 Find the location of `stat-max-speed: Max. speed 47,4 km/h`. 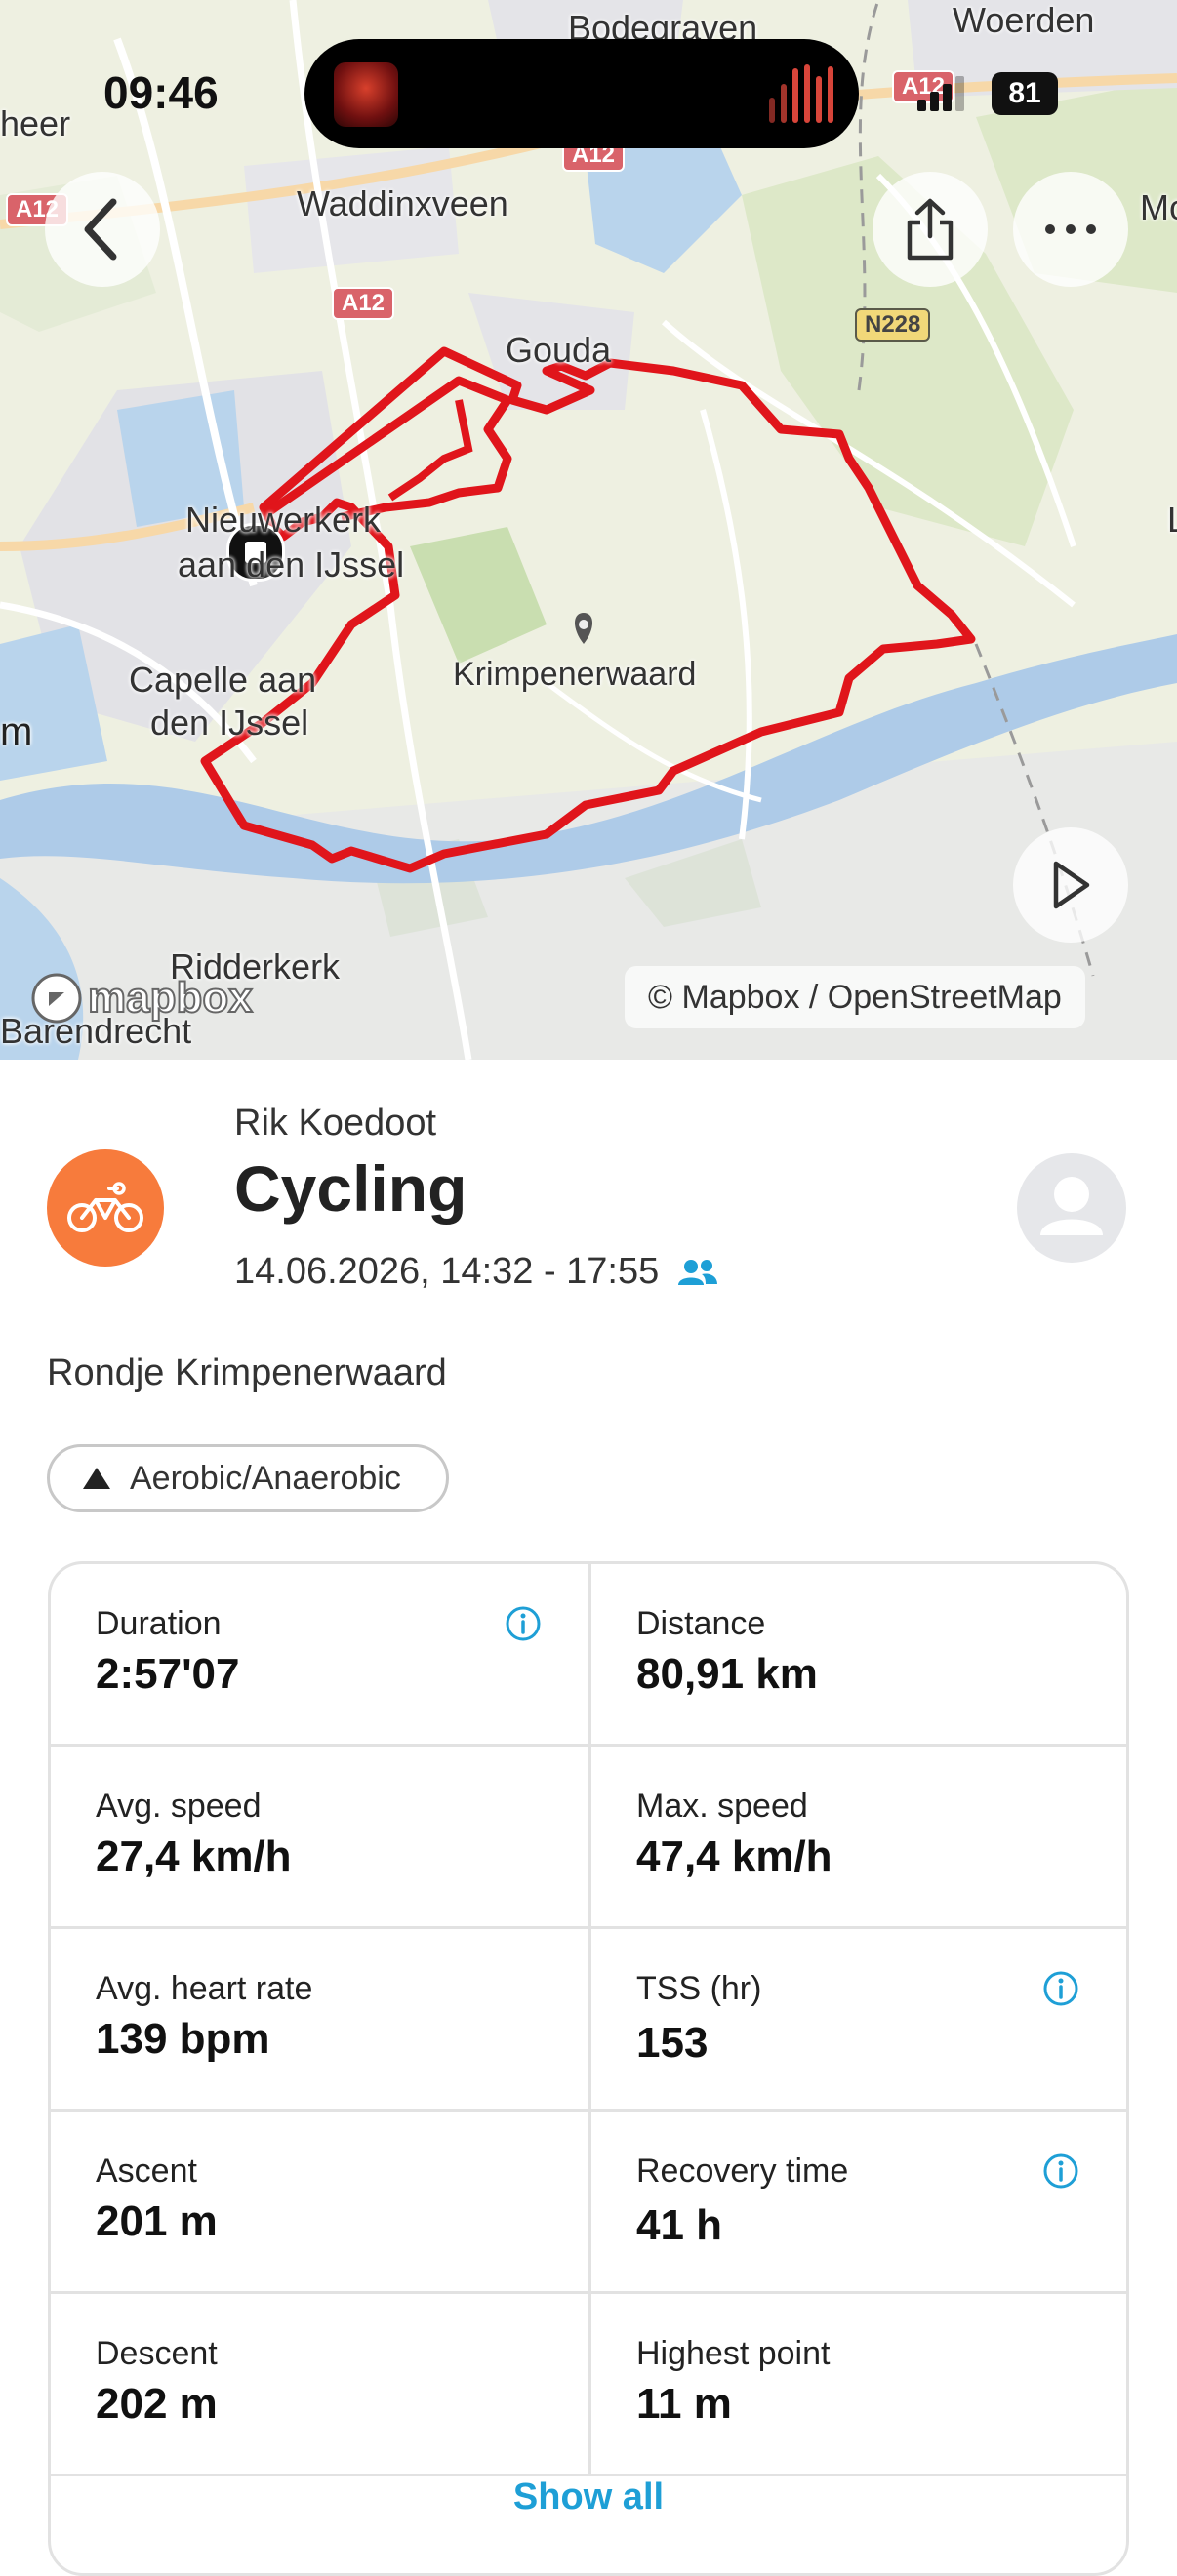

stat-max-speed: Max. speed 47,4 km/h is located at coordinates (857, 1836).